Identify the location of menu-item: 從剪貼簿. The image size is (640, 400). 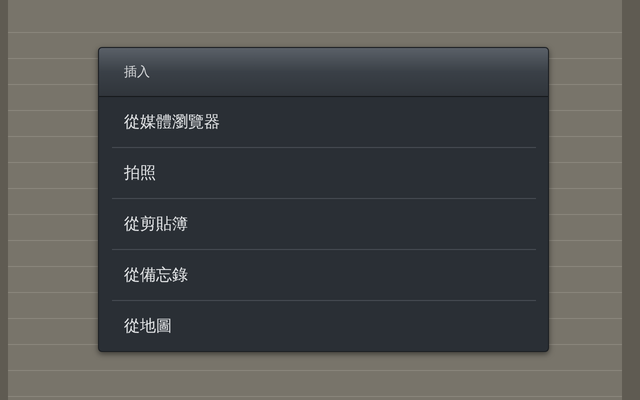
(156, 224).